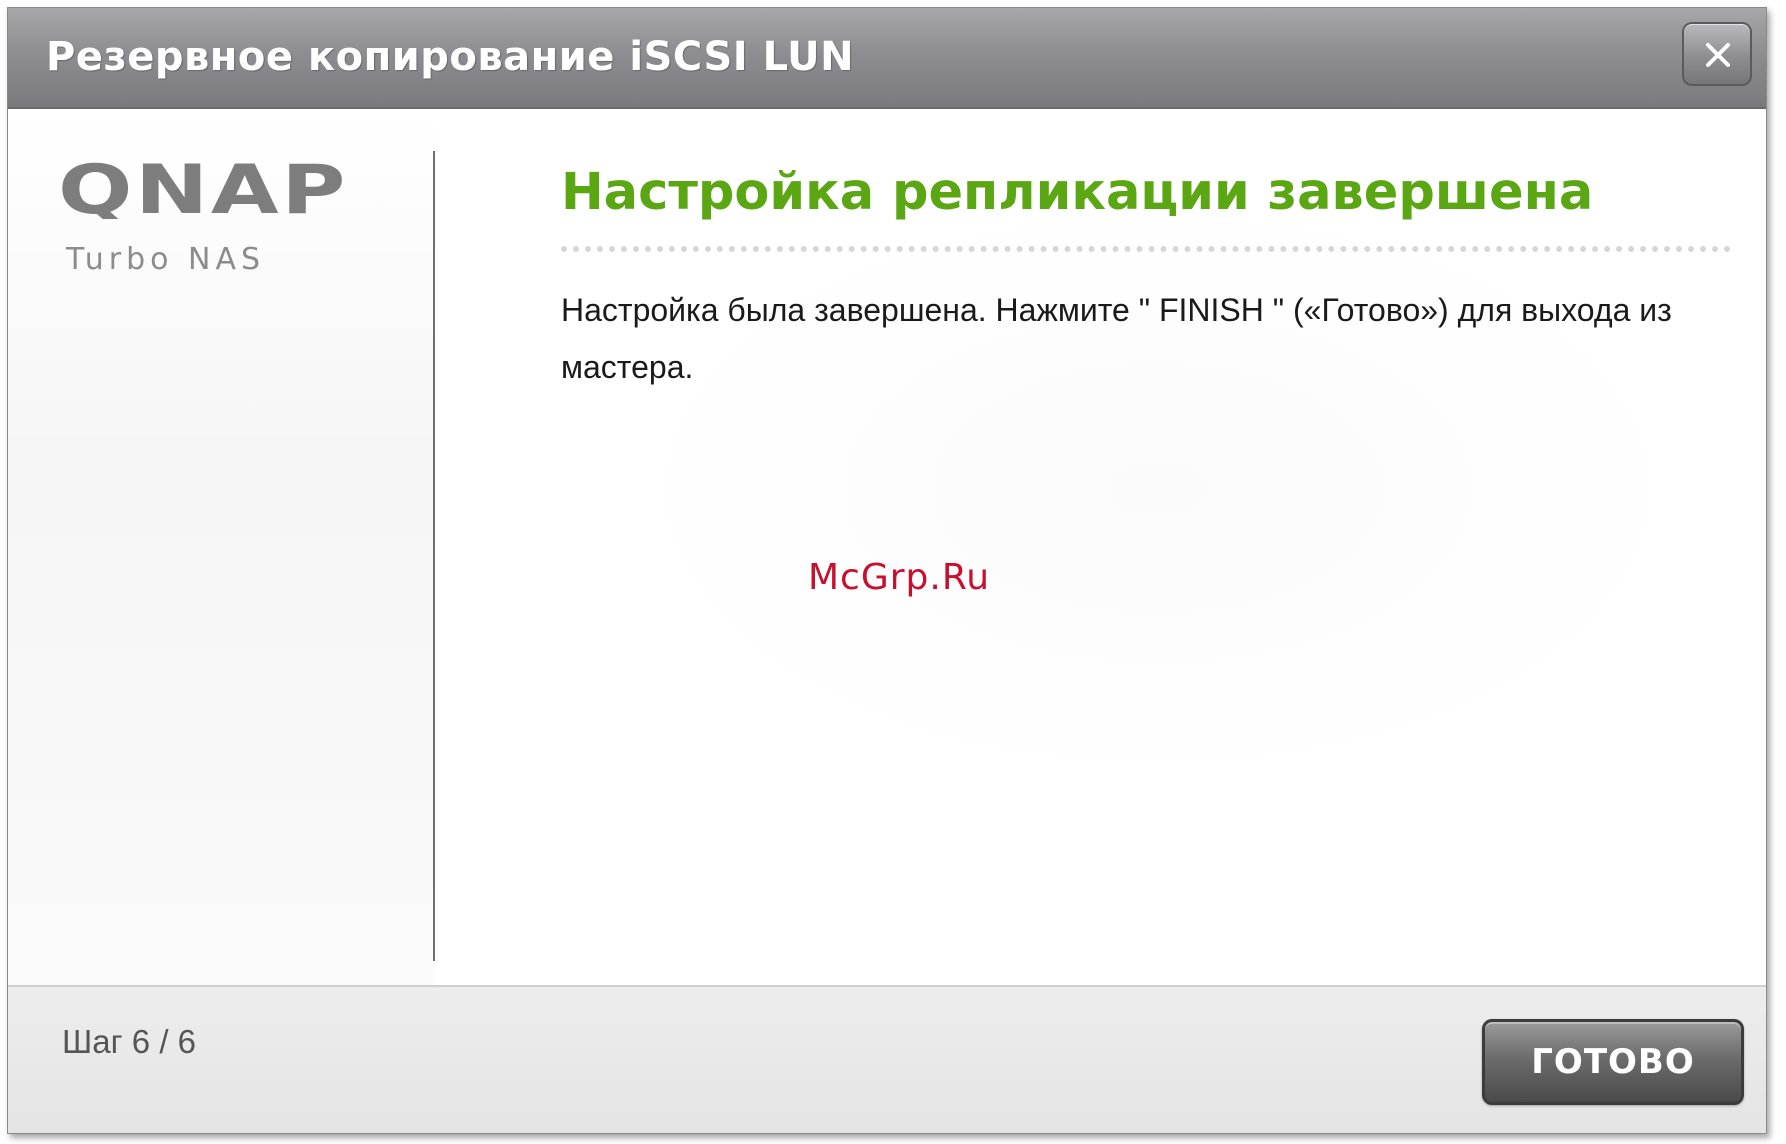 Image resolution: width=1786 pixels, height=1144 pixels. What do you see at coordinates (899, 577) in the screenshot?
I see `watermark-text: McGrp.Ru` at bounding box center [899, 577].